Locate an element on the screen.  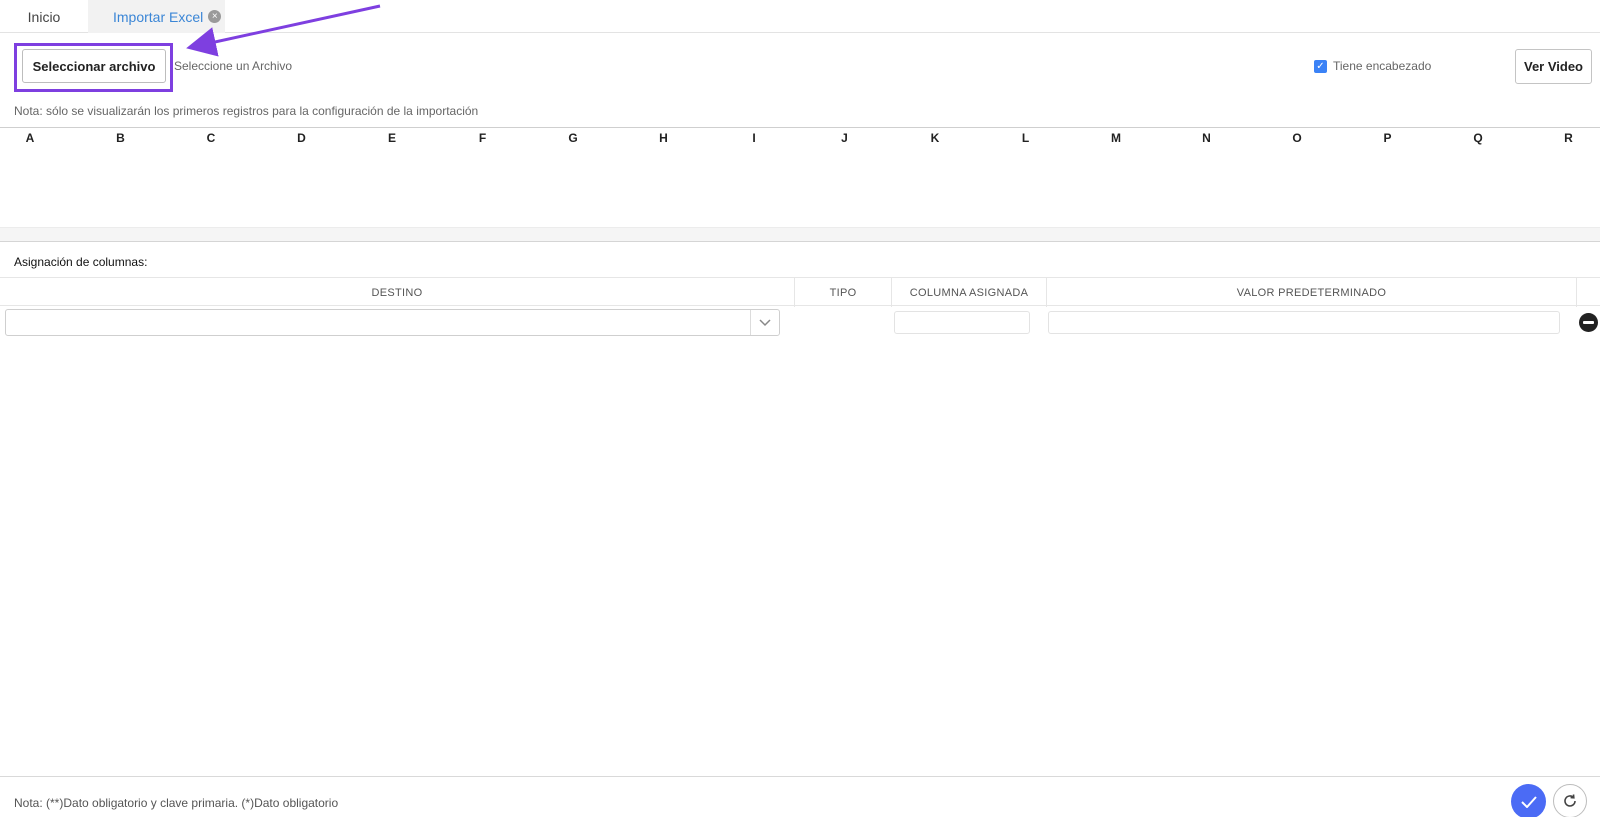
preview-column-b: B is located at coordinates (120, 138).